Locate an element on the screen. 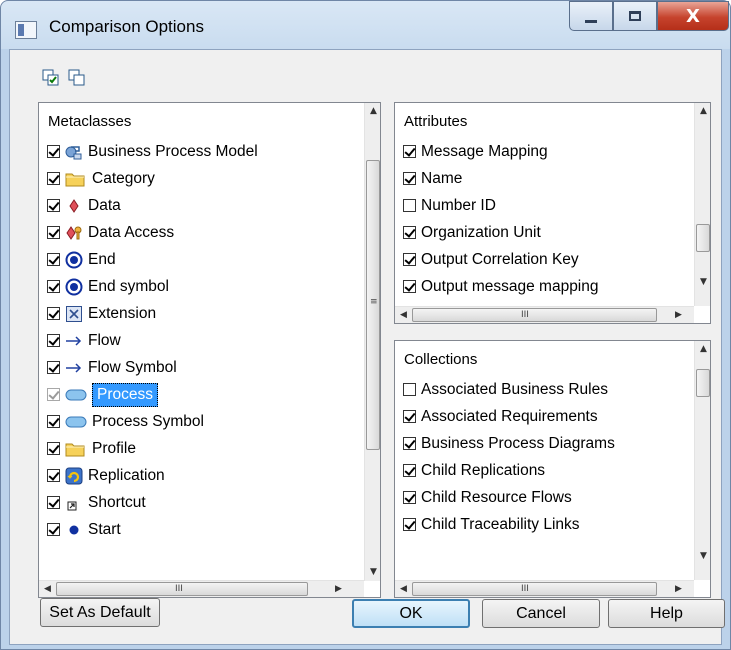 The height and width of the screenshot is (650, 731). metaclasses-item: Category is located at coordinates (97, 178).